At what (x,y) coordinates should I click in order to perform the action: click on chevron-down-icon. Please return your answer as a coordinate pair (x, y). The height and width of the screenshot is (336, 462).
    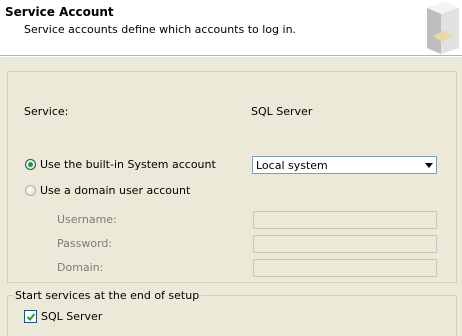
    Looking at the image, I should click on (429, 165).